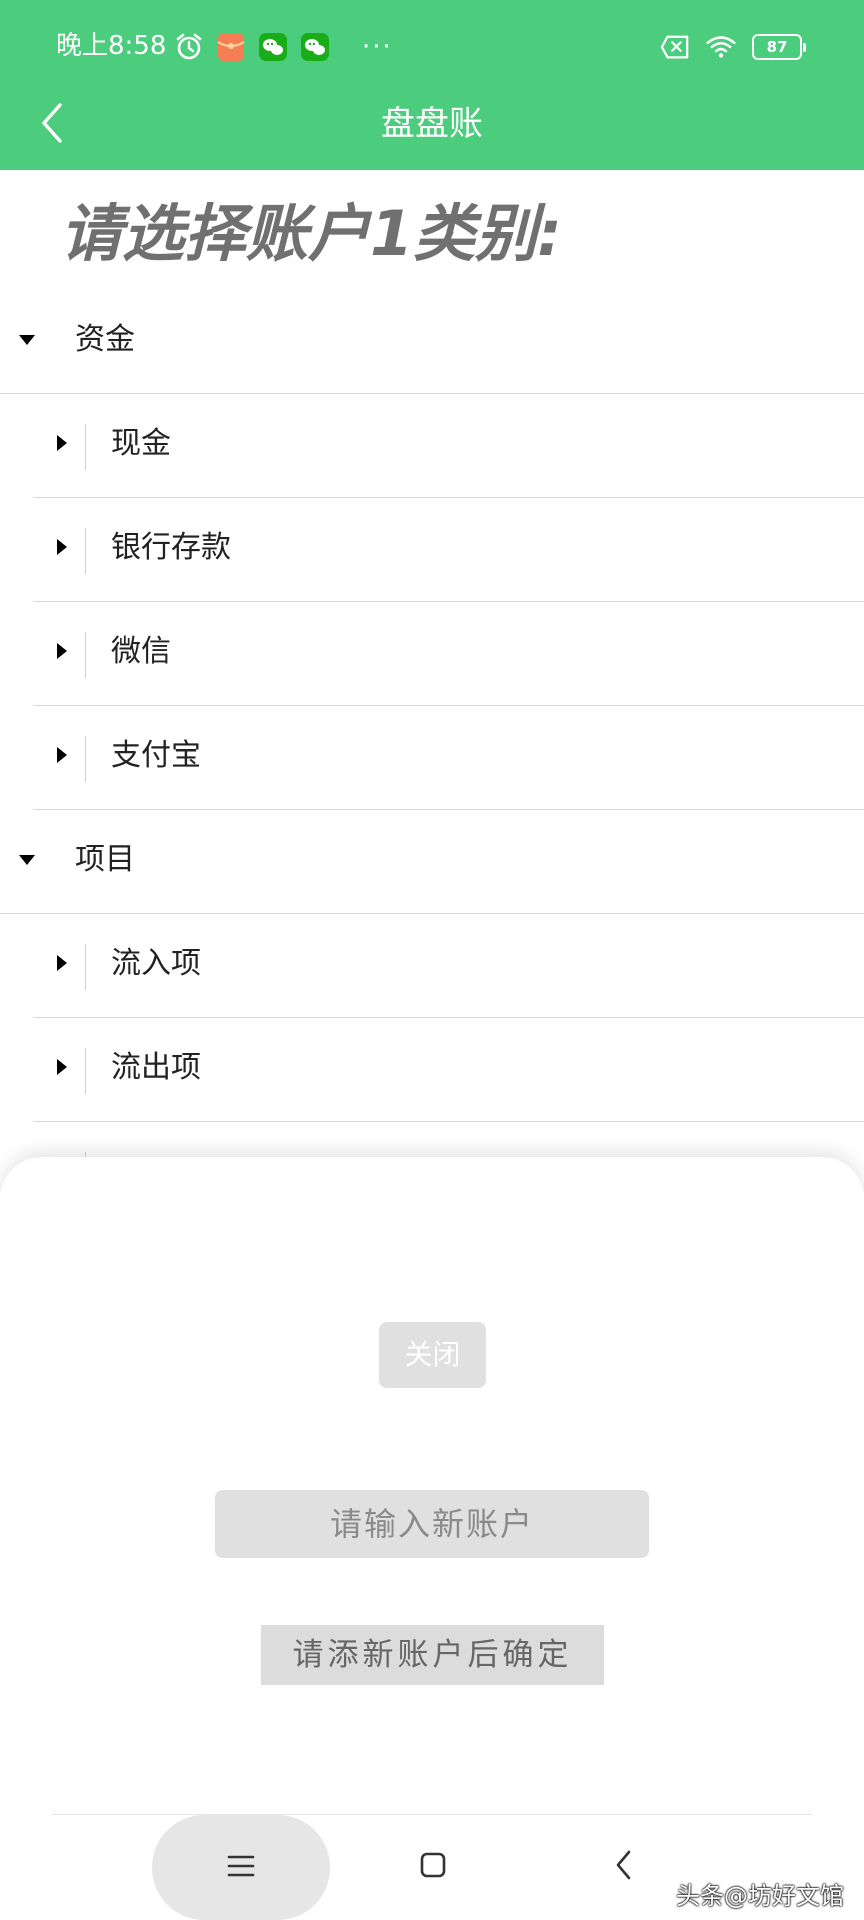 Image resolution: width=864 pixels, height=1920 pixels. I want to click on tree-child-label: 银行存款, so click(171, 547).